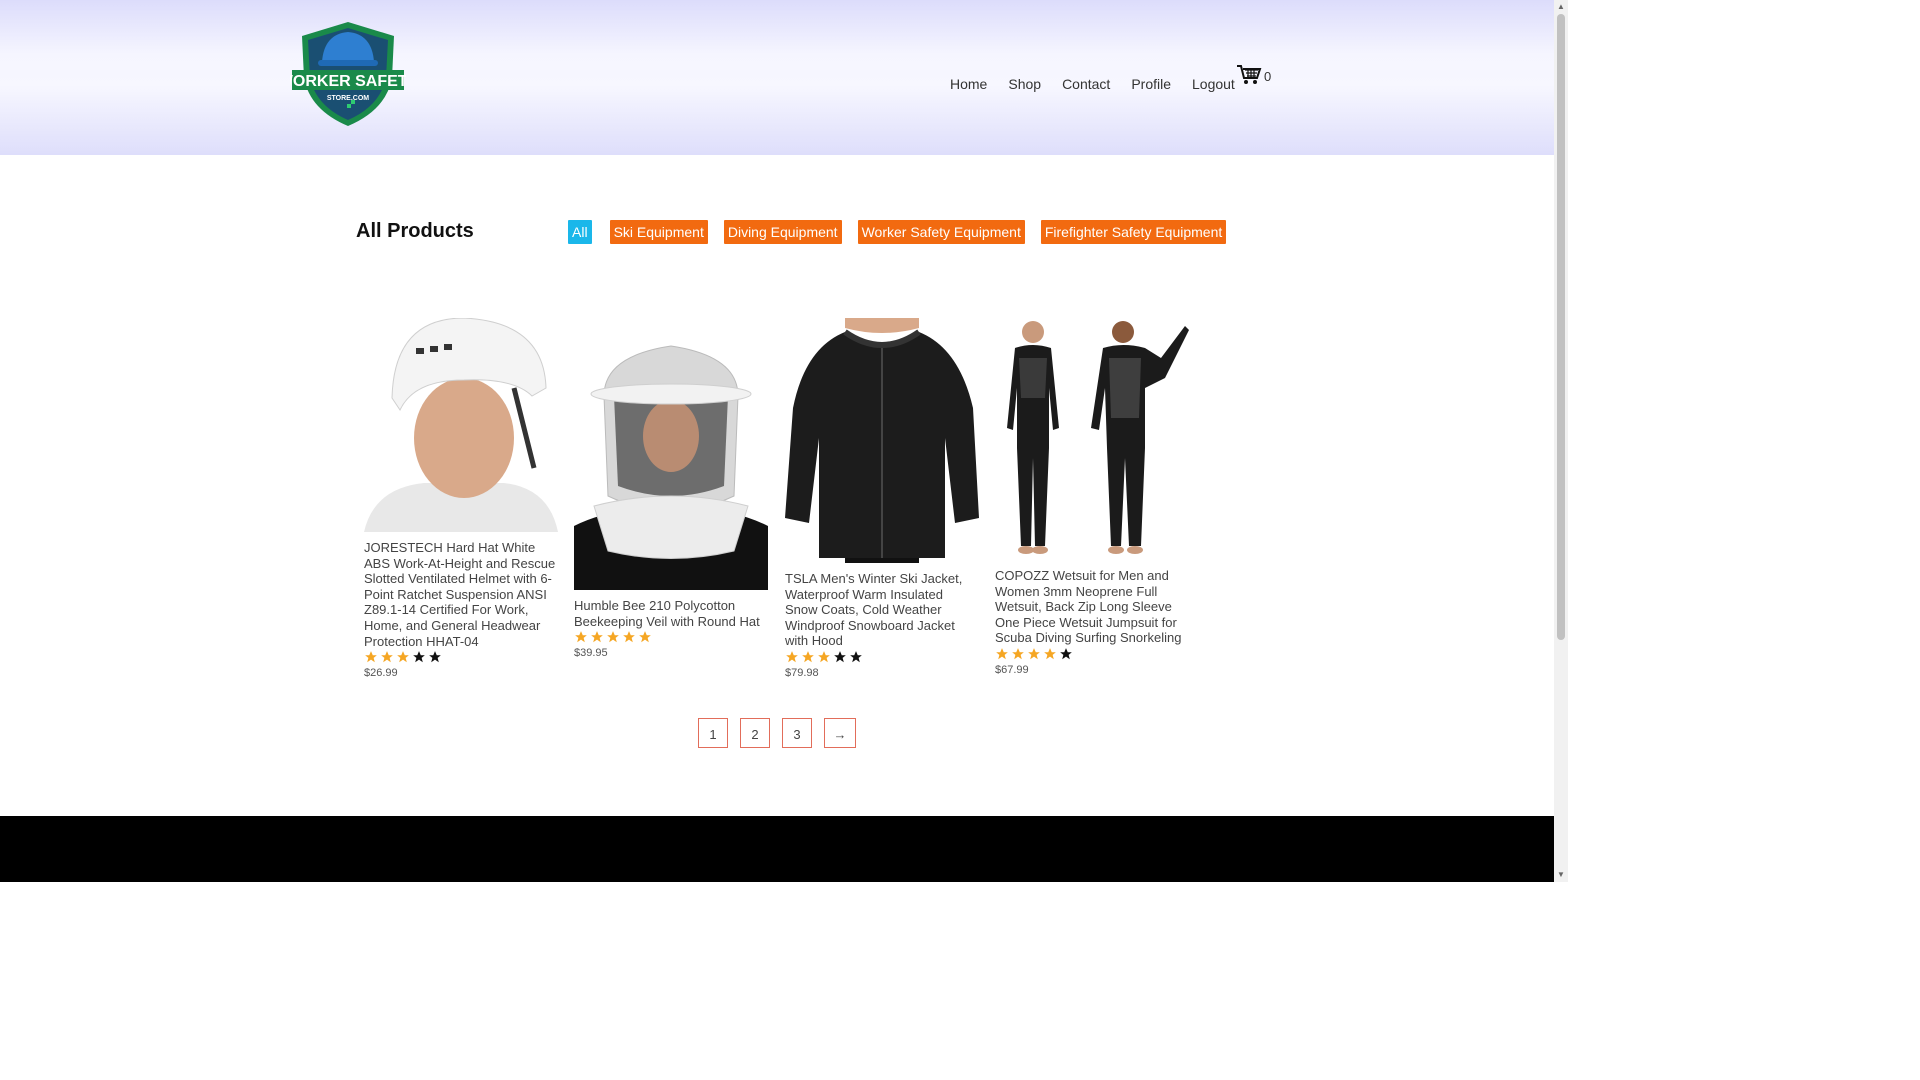  What do you see at coordinates (1561, 875) in the screenshot?
I see `scroll-down-icon: ▼` at bounding box center [1561, 875].